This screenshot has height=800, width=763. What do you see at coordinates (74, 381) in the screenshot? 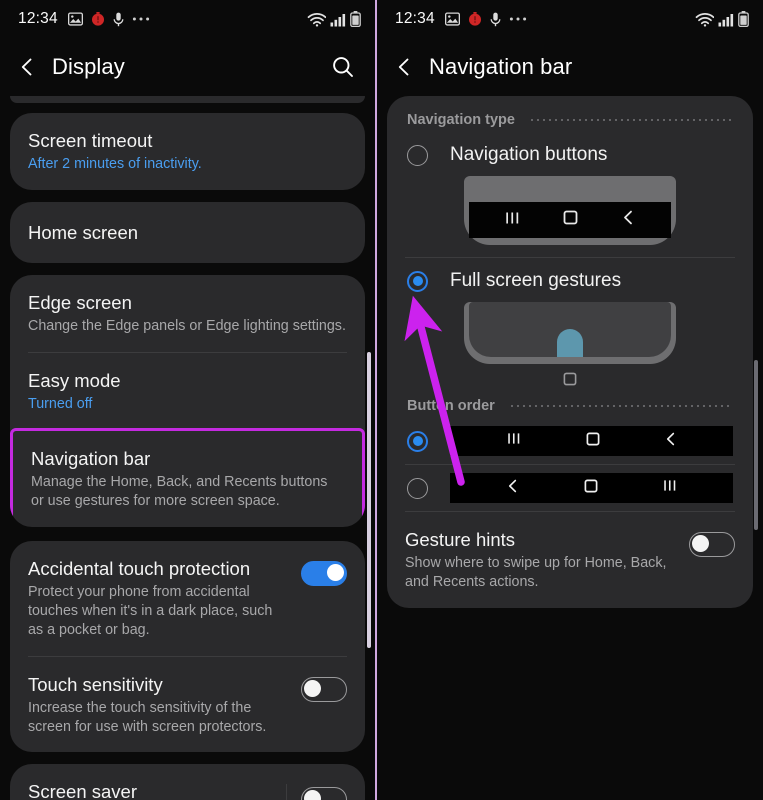
I see `list-item-title: Easy mode` at bounding box center [74, 381].